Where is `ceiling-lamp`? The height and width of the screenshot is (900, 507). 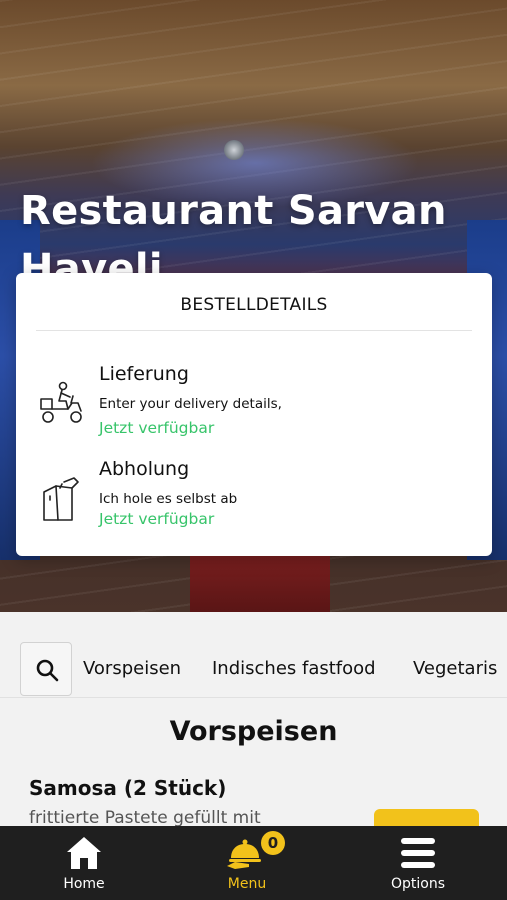 ceiling-lamp is located at coordinates (234, 150).